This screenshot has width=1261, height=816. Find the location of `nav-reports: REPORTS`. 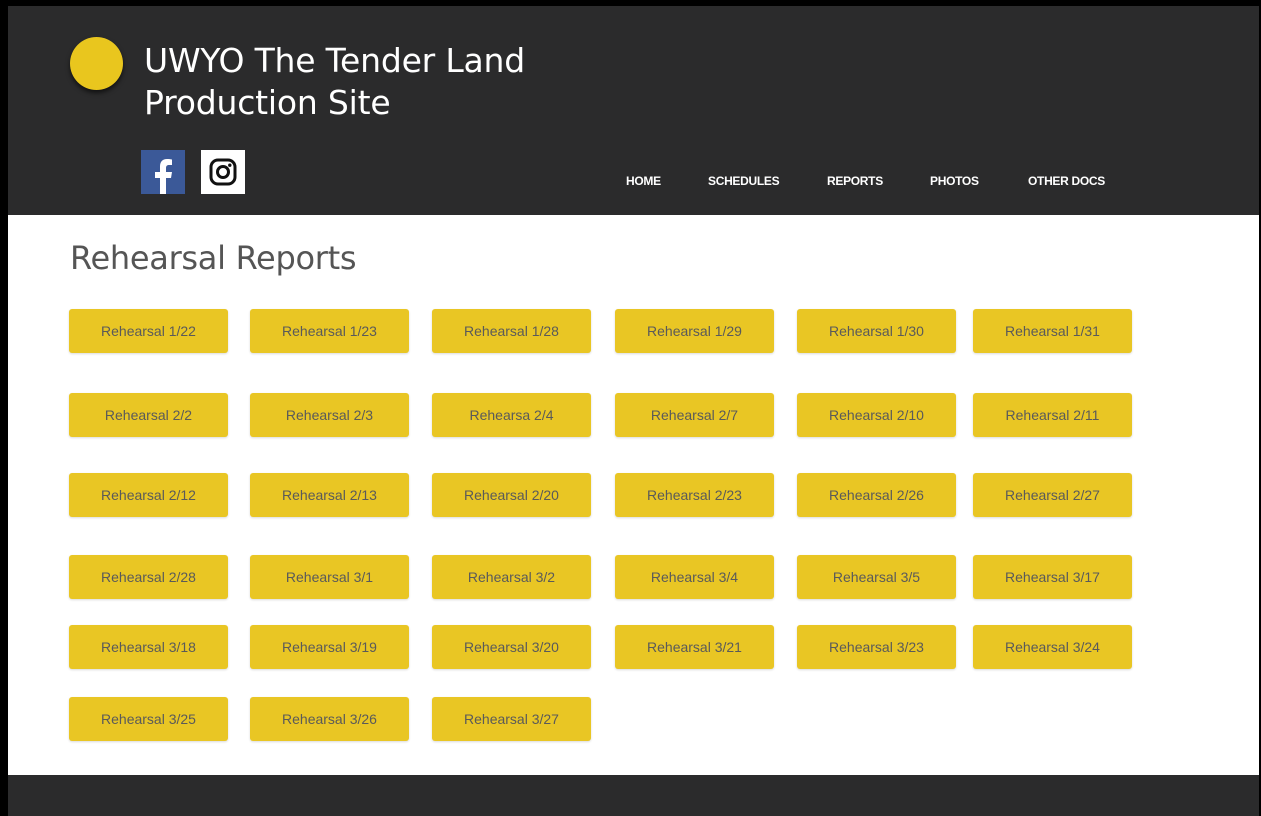

nav-reports: REPORTS is located at coordinates (855, 181).